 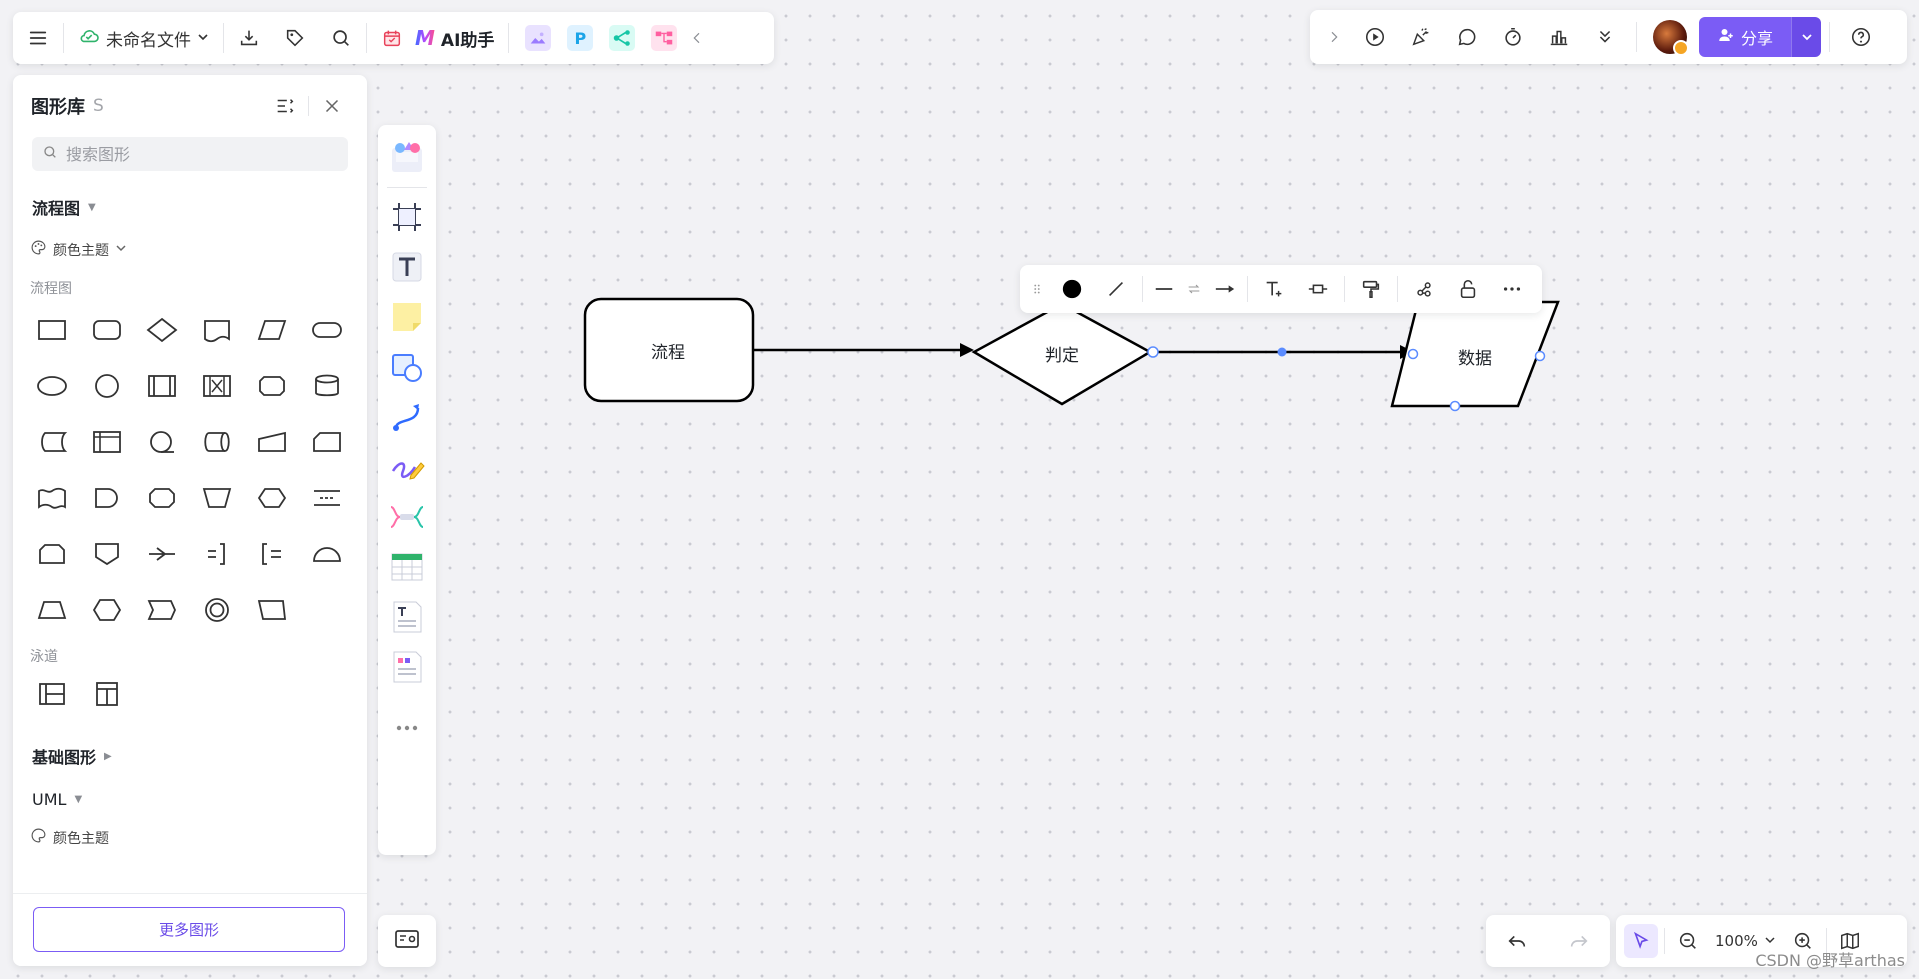 What do you see at coordinates (106, 694) in the screenshot?
I see `vertical-swimlane-shape` at bounding box center [106, 694].